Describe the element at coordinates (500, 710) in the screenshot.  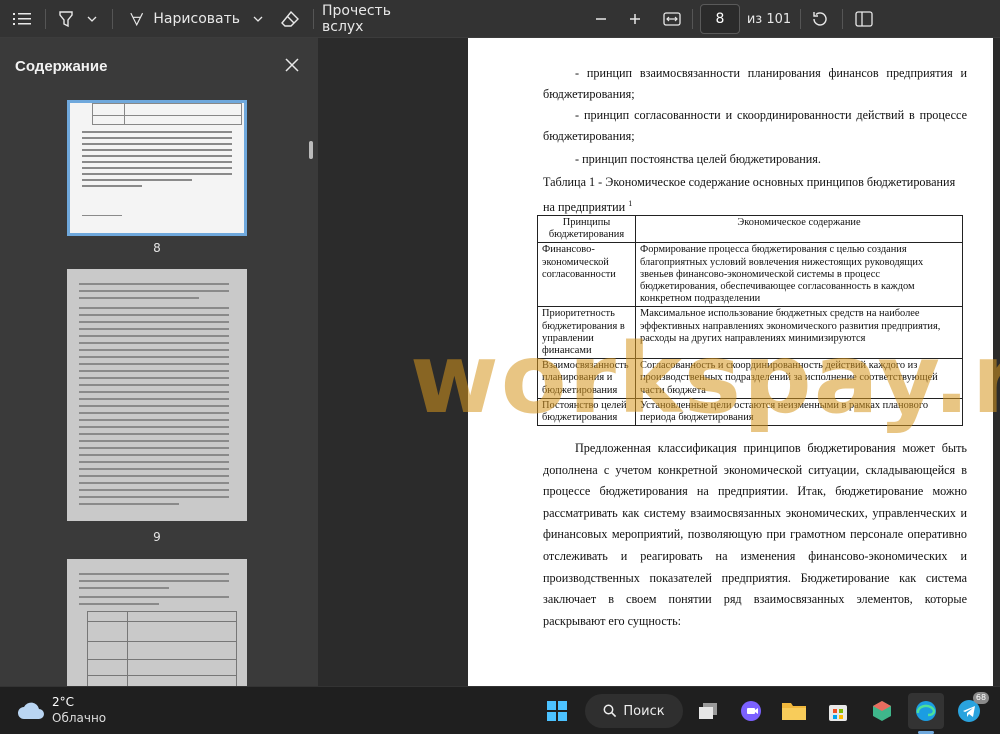
I see `windows-taskbar: 2°C Облачно Поиск 68` at that location.